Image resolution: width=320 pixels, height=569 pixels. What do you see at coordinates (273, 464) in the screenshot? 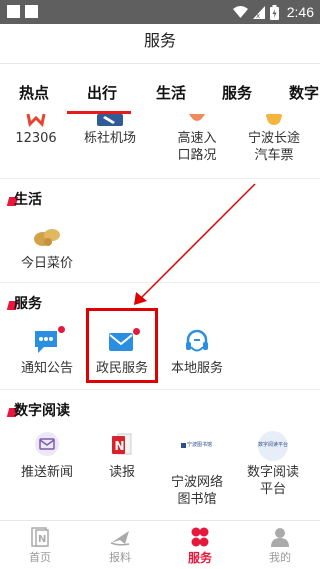
I see `service-item-digital-reading-platform: 数字阅读平台 数字阅读平台` at bounding box center [273, 464].